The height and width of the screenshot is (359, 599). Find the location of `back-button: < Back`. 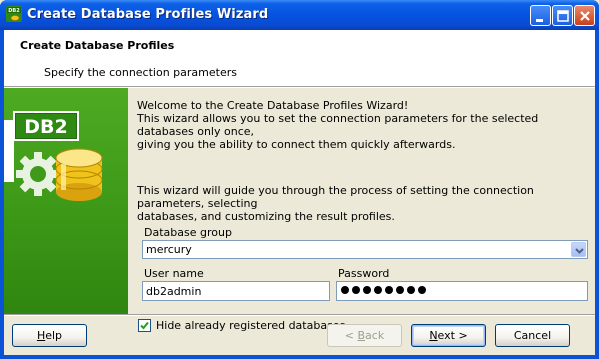

back-button: < Back is located at coordinates (364, 335).